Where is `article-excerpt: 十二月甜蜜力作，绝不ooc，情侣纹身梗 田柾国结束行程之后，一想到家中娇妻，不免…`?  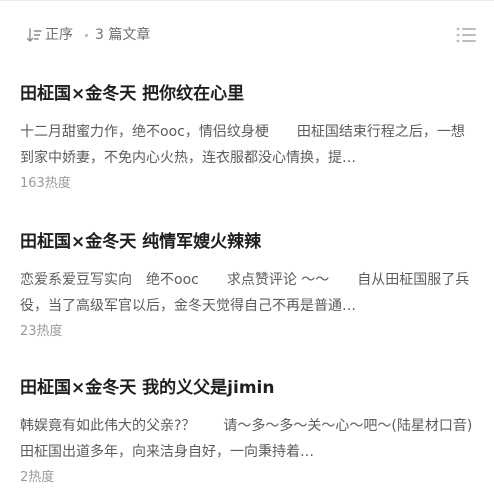 article-excerpt: 十二月甜蜜力作，绝不ooc，情侣纹身梗 田柾国结束行程之后，一想到家中娇妻，不免… is located at coordinates (242, 145).